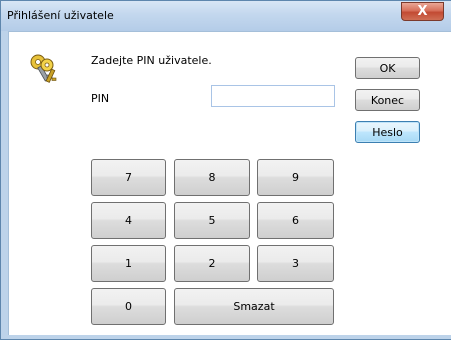 The width and height of the screenshot is (451, 340). I want to click on keypad-5-button: 5, so click(212, 220).